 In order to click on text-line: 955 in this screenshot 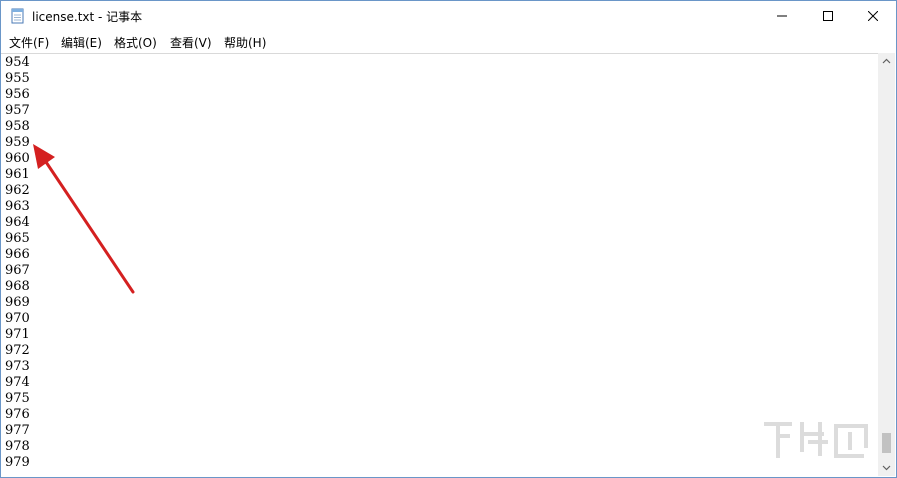, I will do `click(17, 78)`.